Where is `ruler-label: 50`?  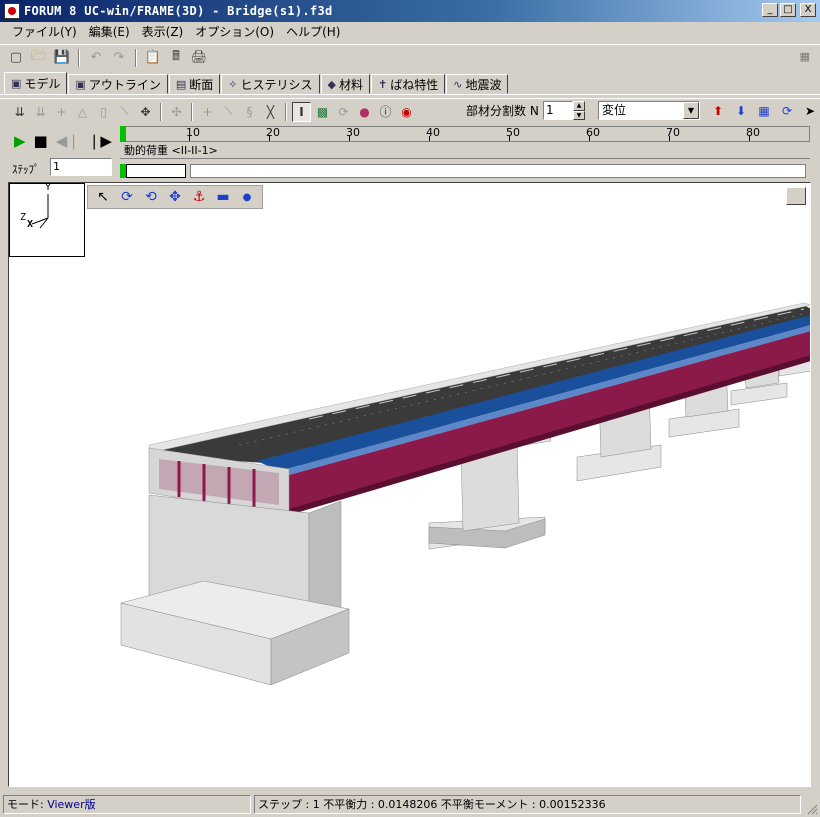 ruler-label: 50 is located at coordinates (513, 132).